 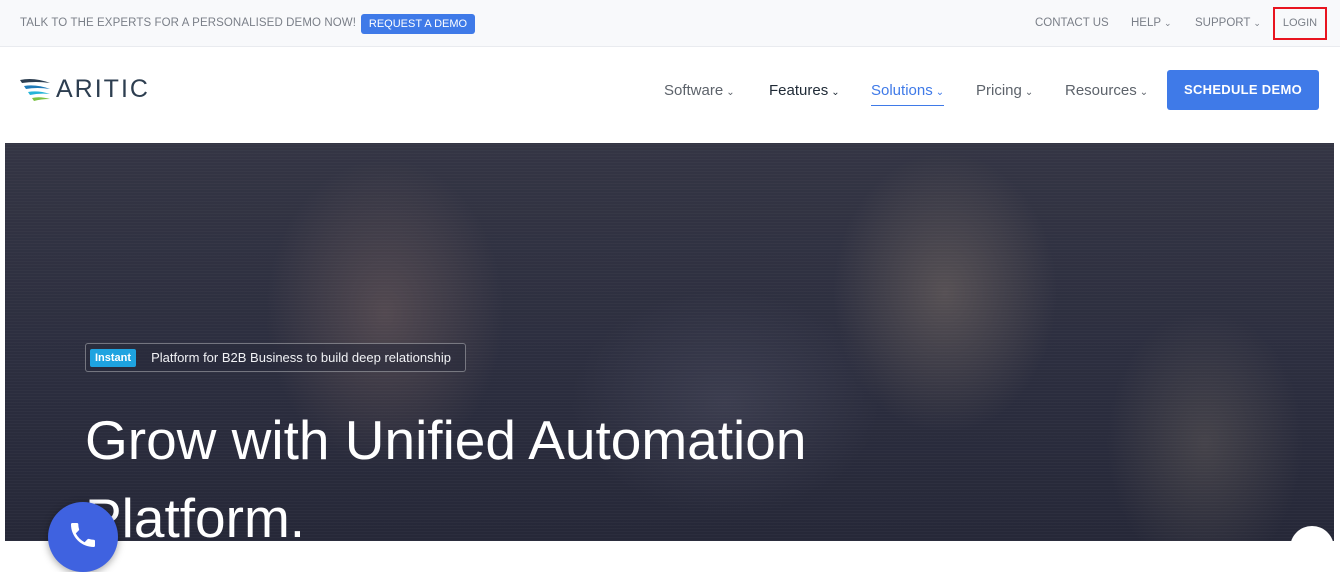 I want to click on chat-widget-button, so click(x=1312, y=548).